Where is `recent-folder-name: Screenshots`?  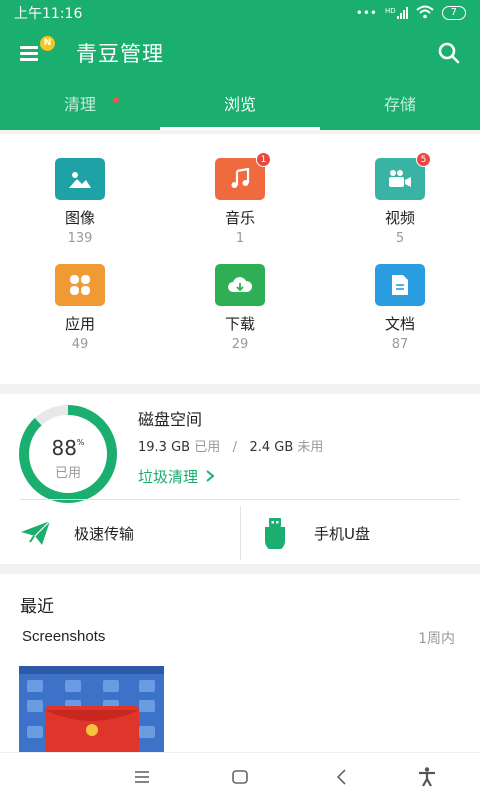
recent-folder-name: Screenshots is located at coordinates (63, 636).